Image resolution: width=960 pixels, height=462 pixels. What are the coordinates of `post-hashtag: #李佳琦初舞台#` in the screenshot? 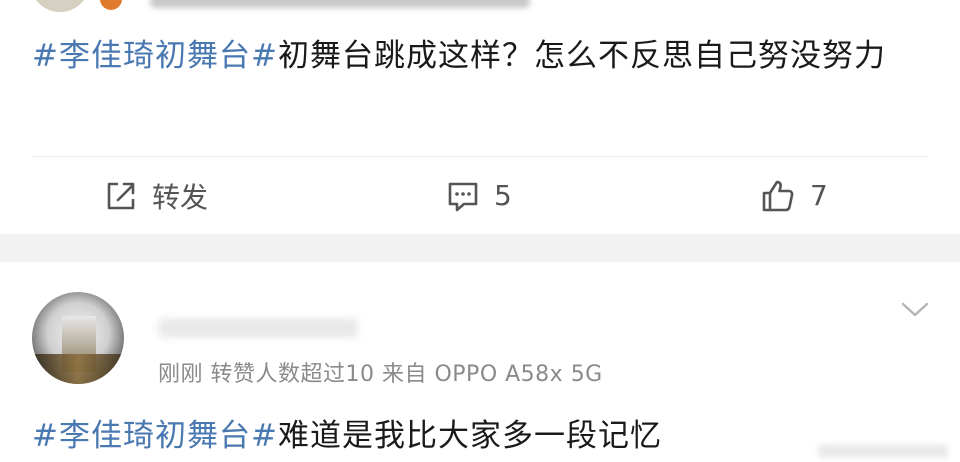 It's located at (155, 56).